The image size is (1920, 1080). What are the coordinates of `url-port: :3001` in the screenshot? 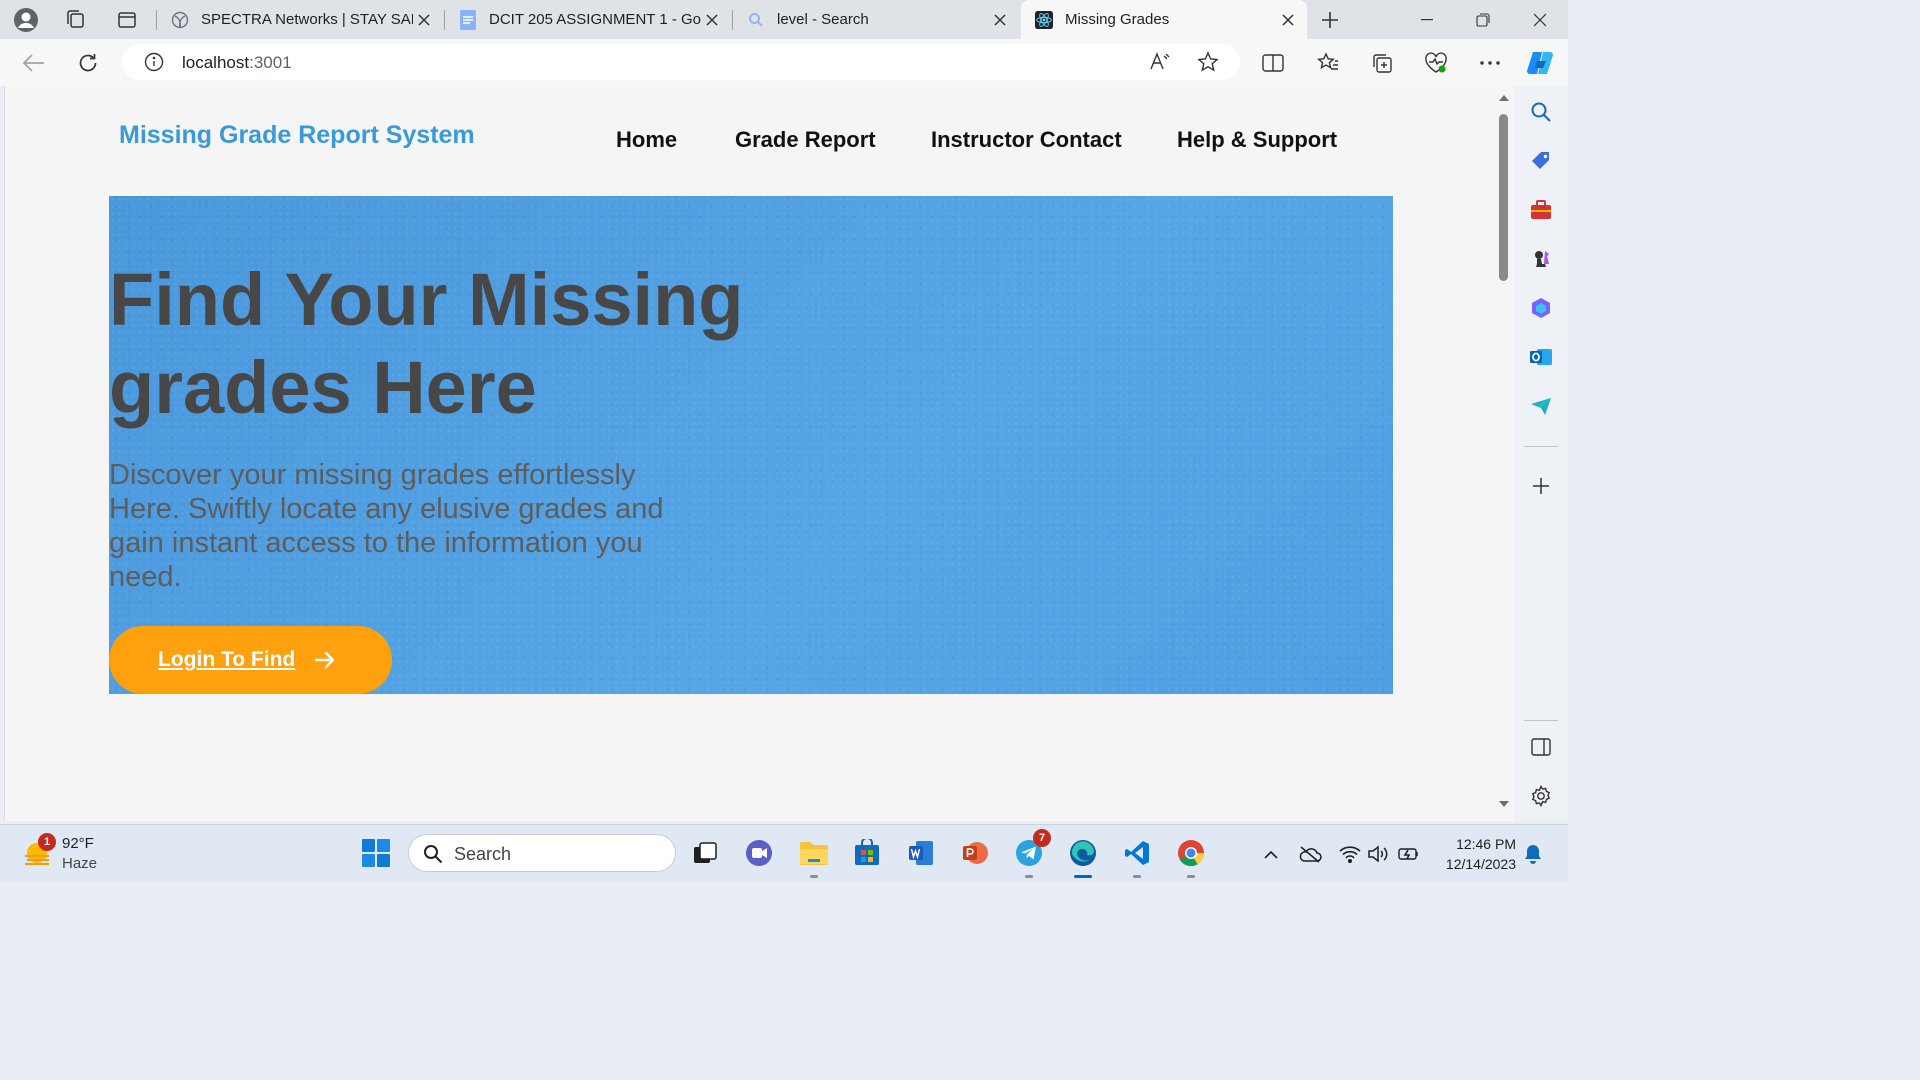 It's located at (270, 62).